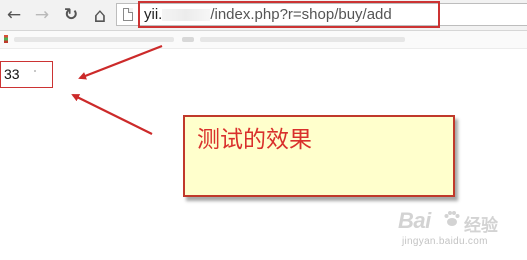 The height and width of the screenshot is (260, 527). Describe the element at coordinates (100, 15) in the screenshot. I see `home-icon: ⌂` at that location.